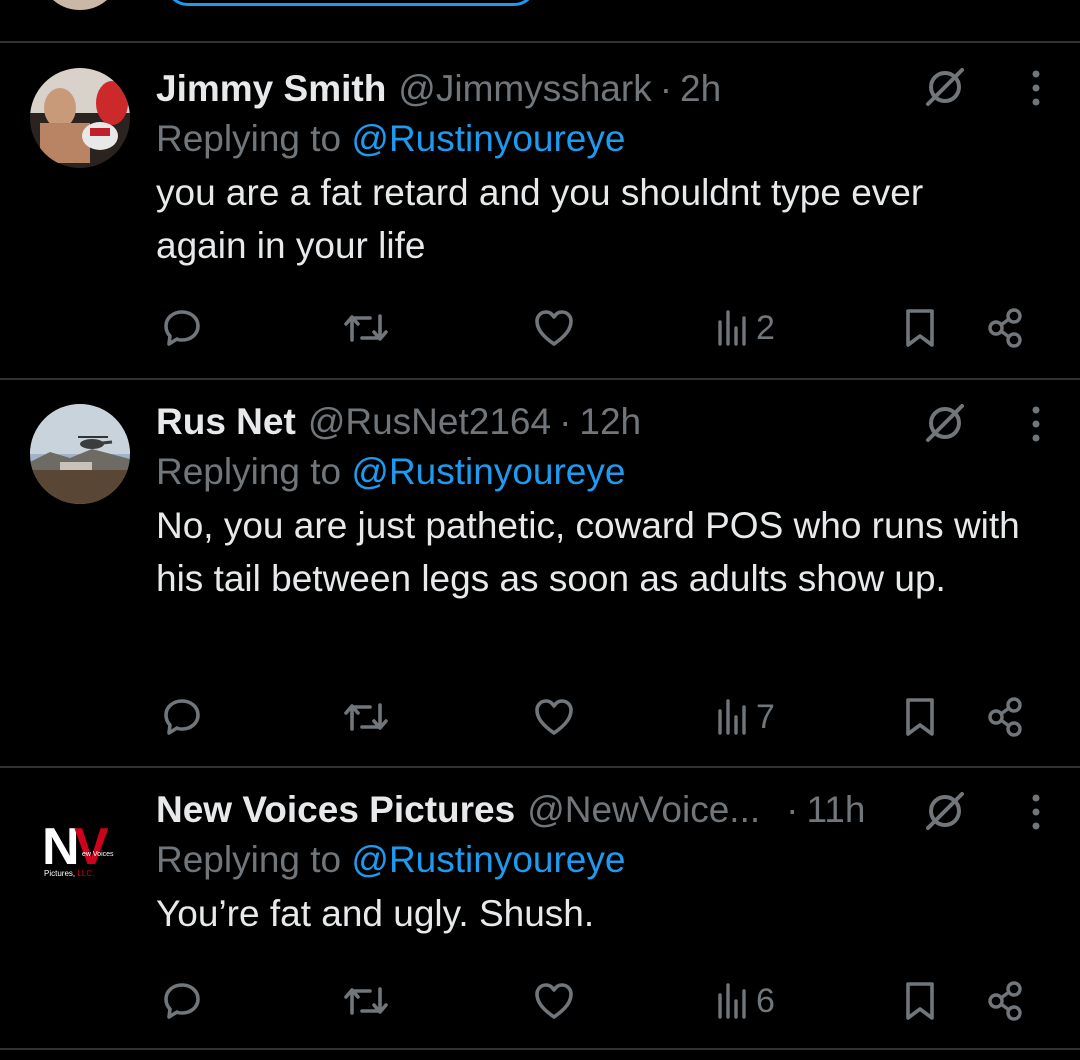 Image resolution: width=1080 pixels, height=1060 pixels. What do you see at coordinates (271, 89) in the screenshot?
I see `display-name: Jimmy Smith` at bounding box center [271, 89].